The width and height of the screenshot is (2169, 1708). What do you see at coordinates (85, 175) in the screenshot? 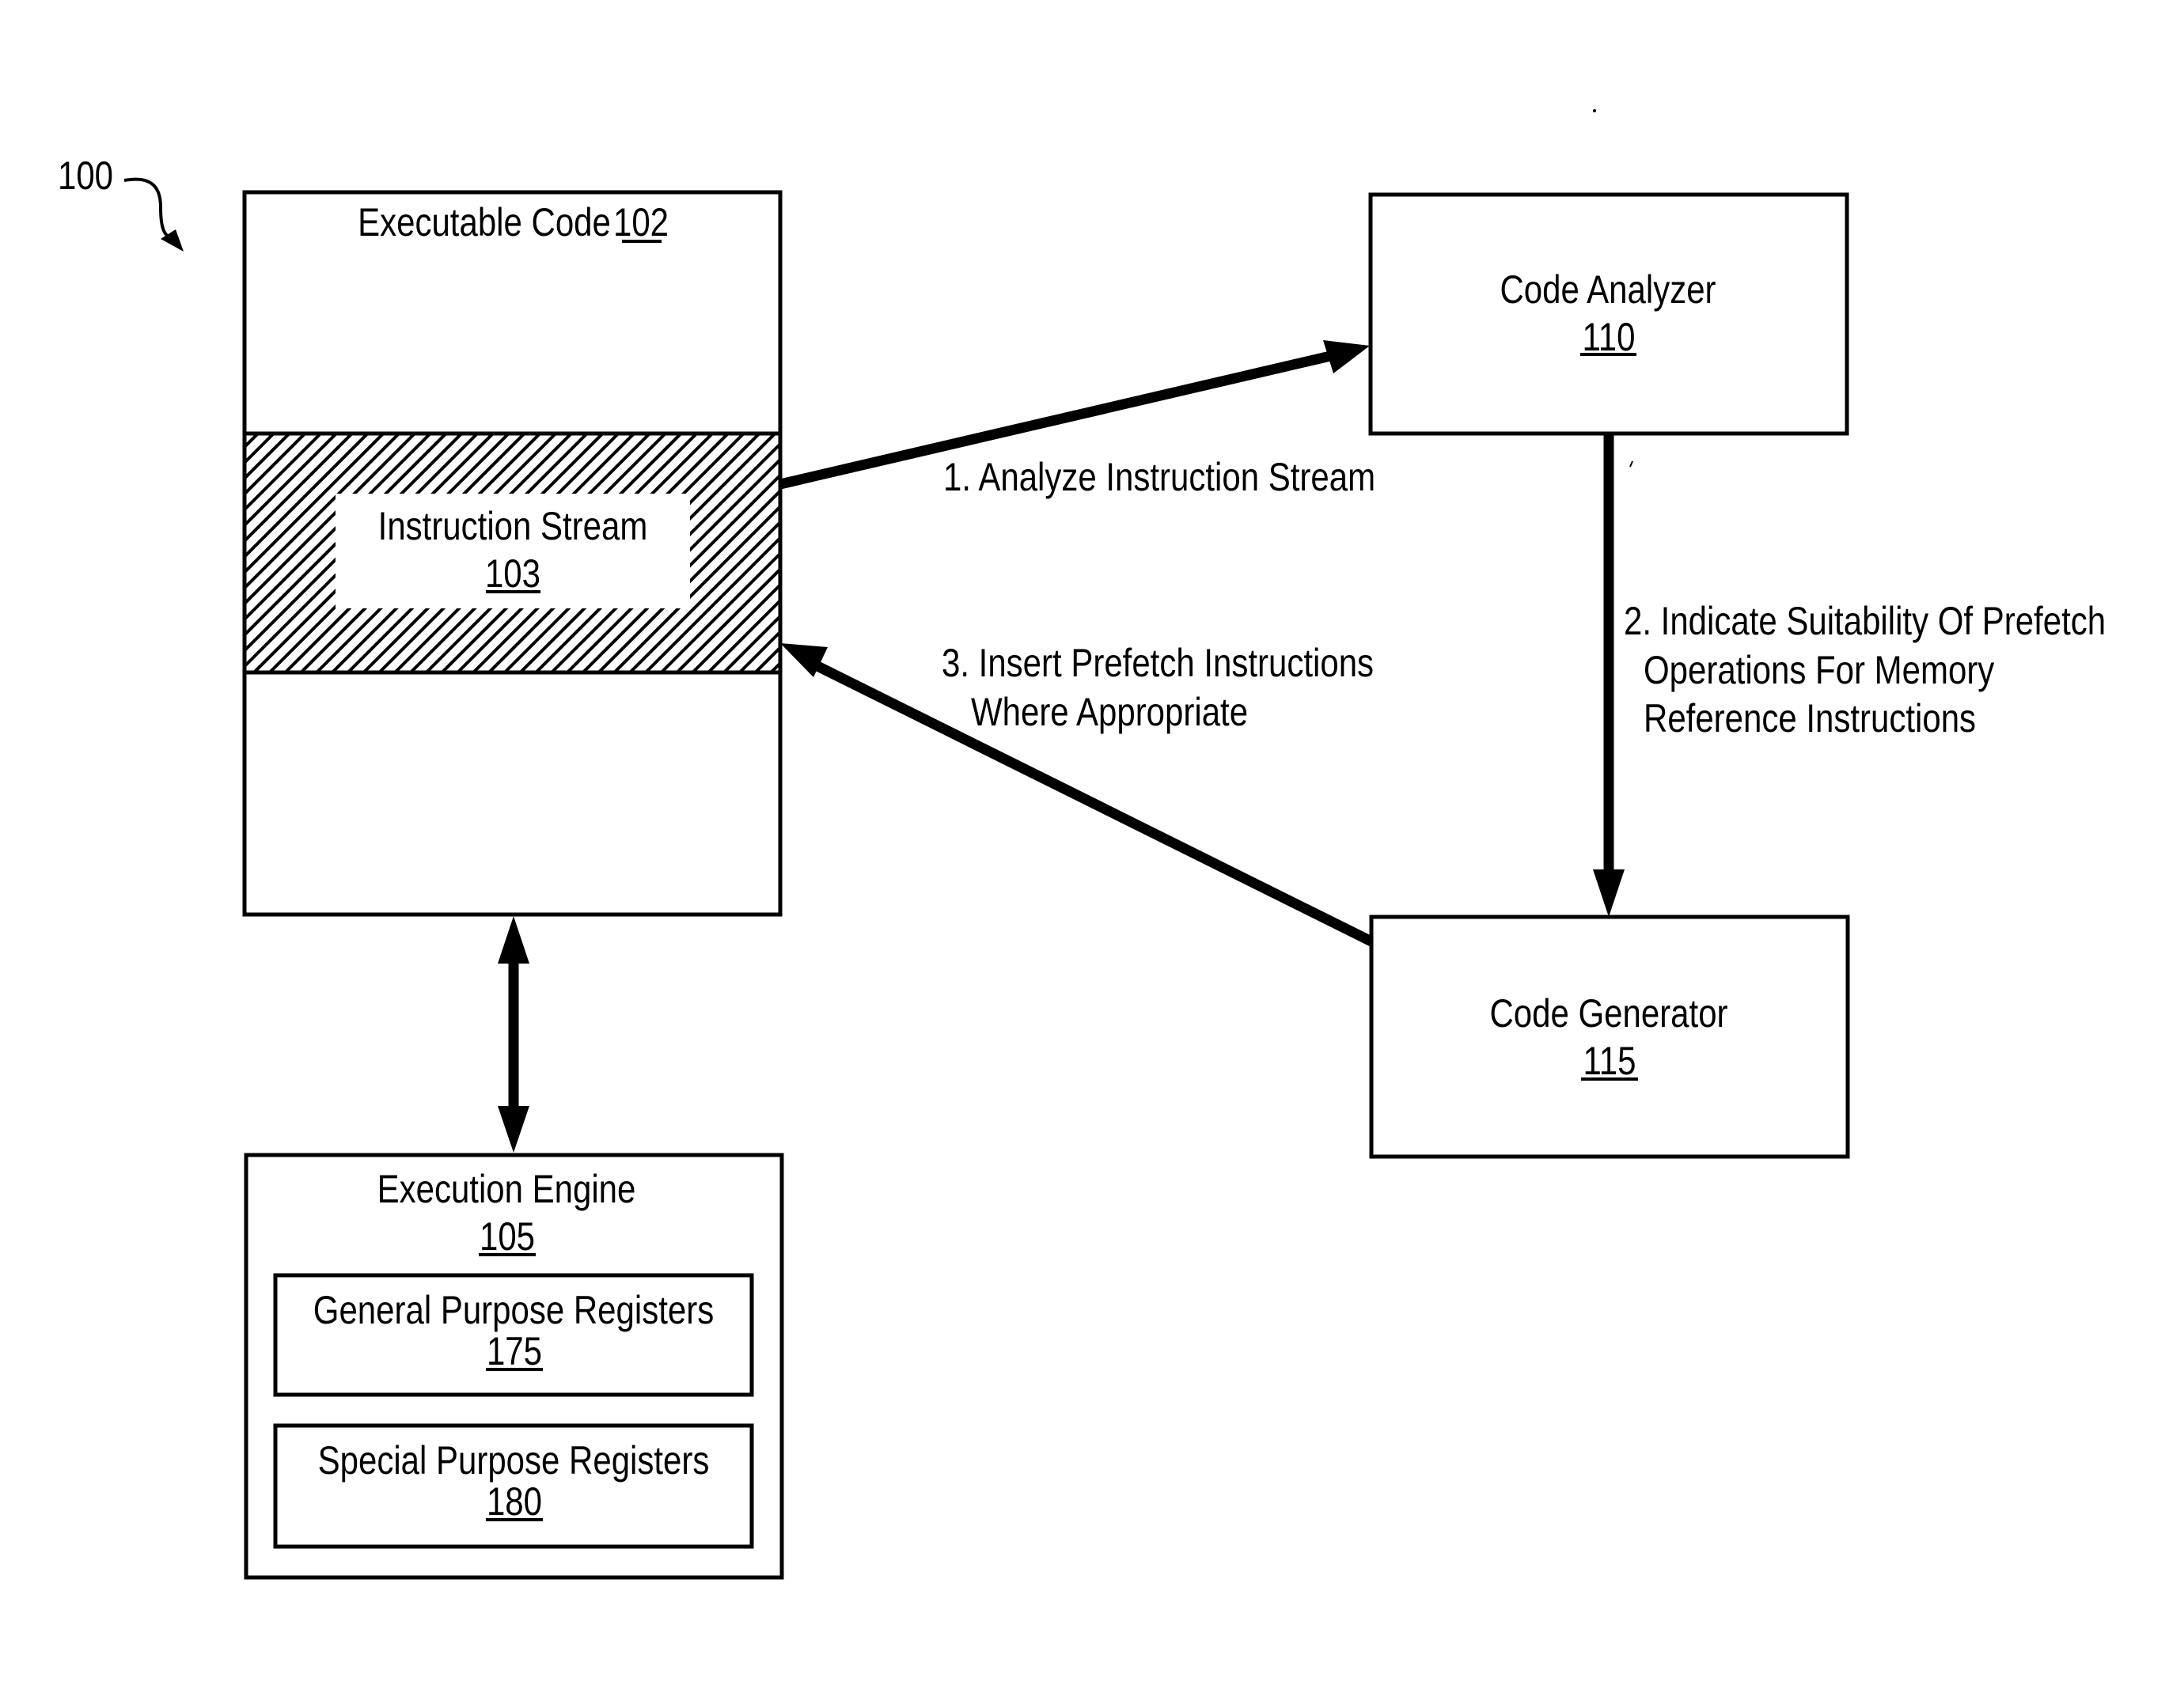
I see `figure-reference-number: 100` at bounding box center [85, 175].